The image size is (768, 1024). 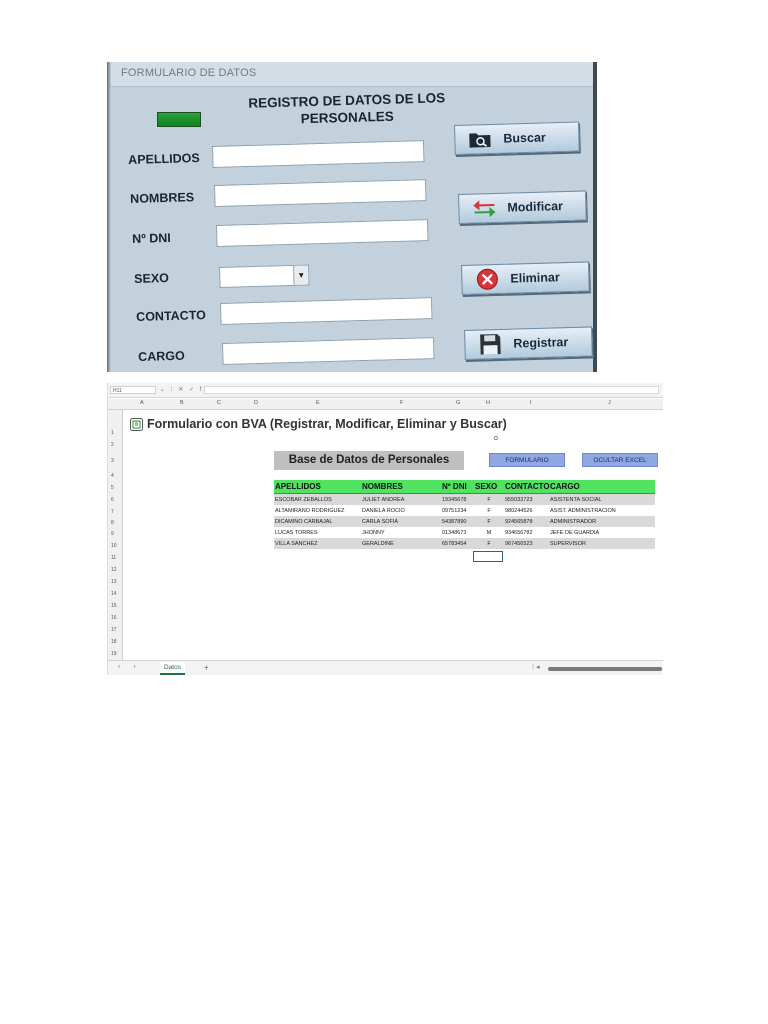 What do you see at coordinates (151, 238) in the screenshot?
I see `label-dni: Nº DNI` at bounding box center [151, 238].